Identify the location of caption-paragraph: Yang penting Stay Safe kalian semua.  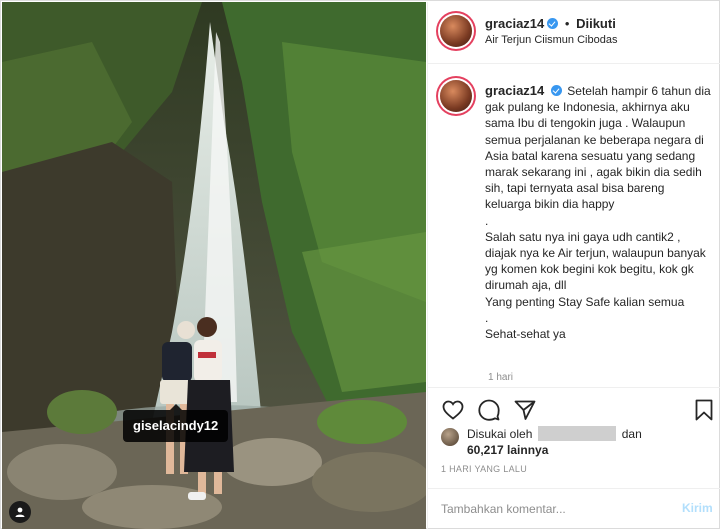
(585, 301).